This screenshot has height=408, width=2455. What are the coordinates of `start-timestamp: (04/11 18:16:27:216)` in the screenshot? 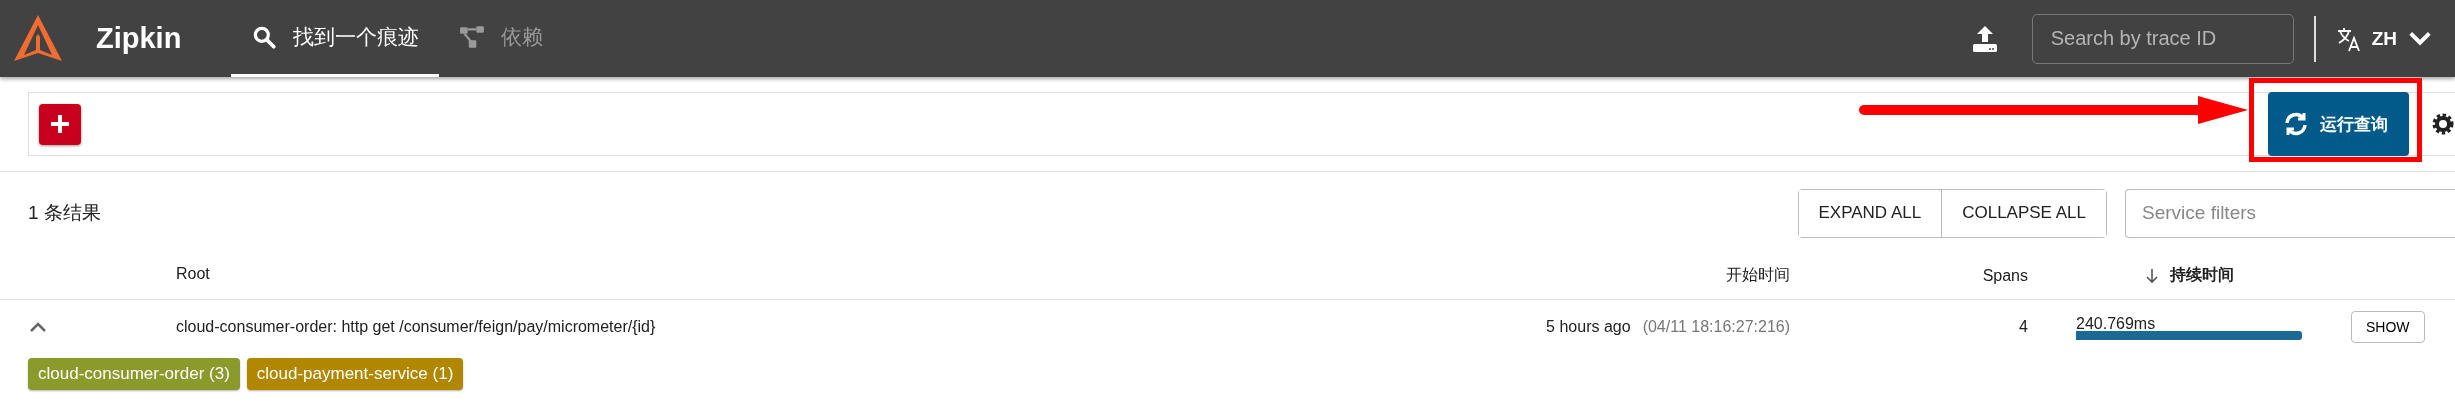 It's located at (1716, 327).